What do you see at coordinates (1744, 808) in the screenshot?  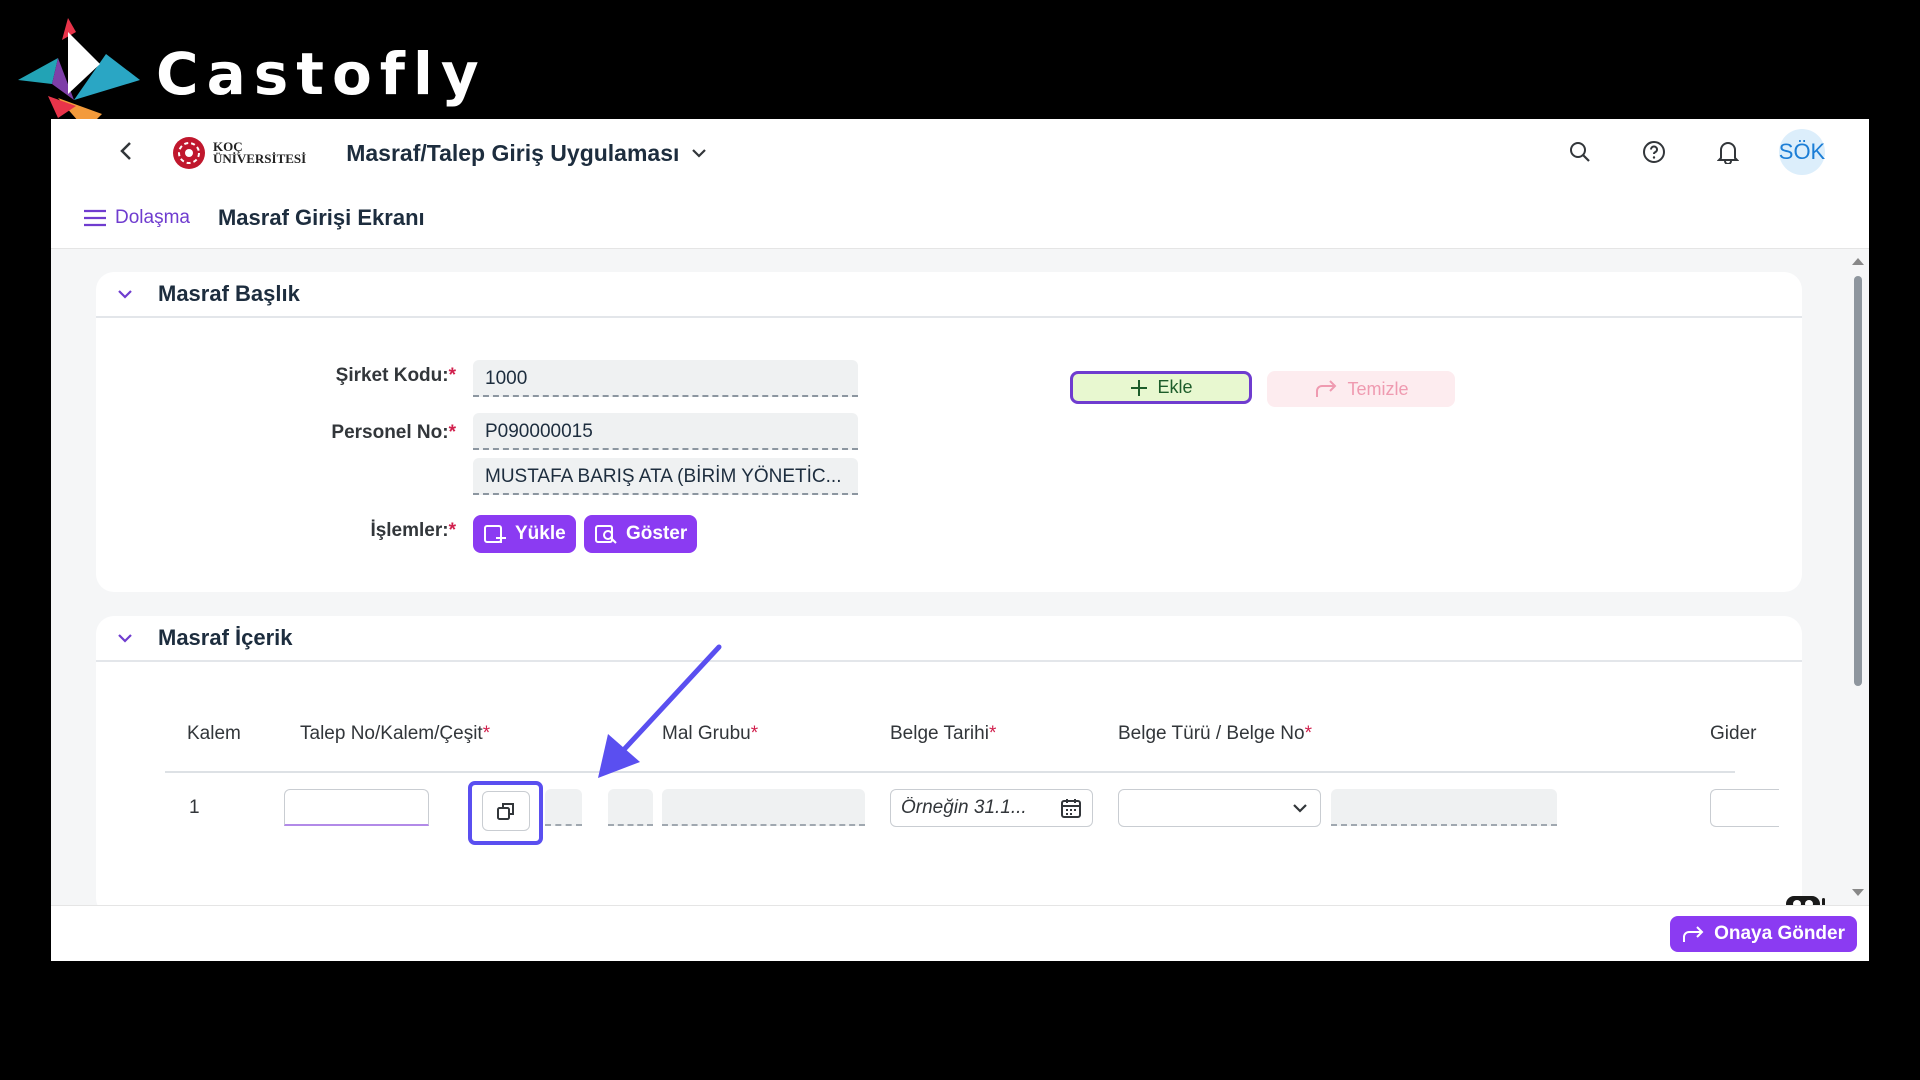 I see `expense-input` at bounding box center [1744, 808].